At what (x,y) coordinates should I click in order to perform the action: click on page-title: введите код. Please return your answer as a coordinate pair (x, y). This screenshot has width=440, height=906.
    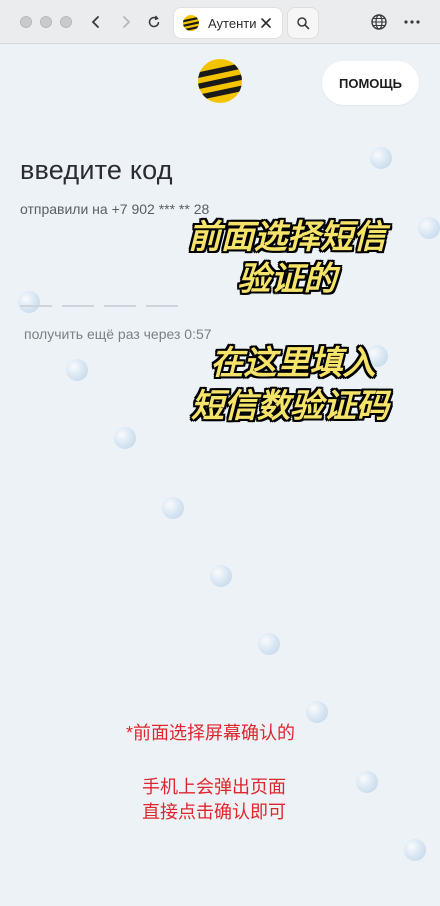
    Looking at the image, I should click on (96, 170).